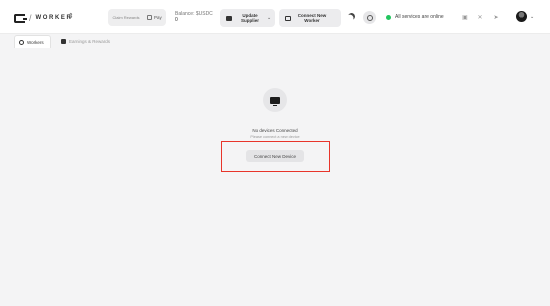 The height and width of the screenshot is (306, 550). I want to click on update-supplier-label: Update Supplier, so click(249, 18).